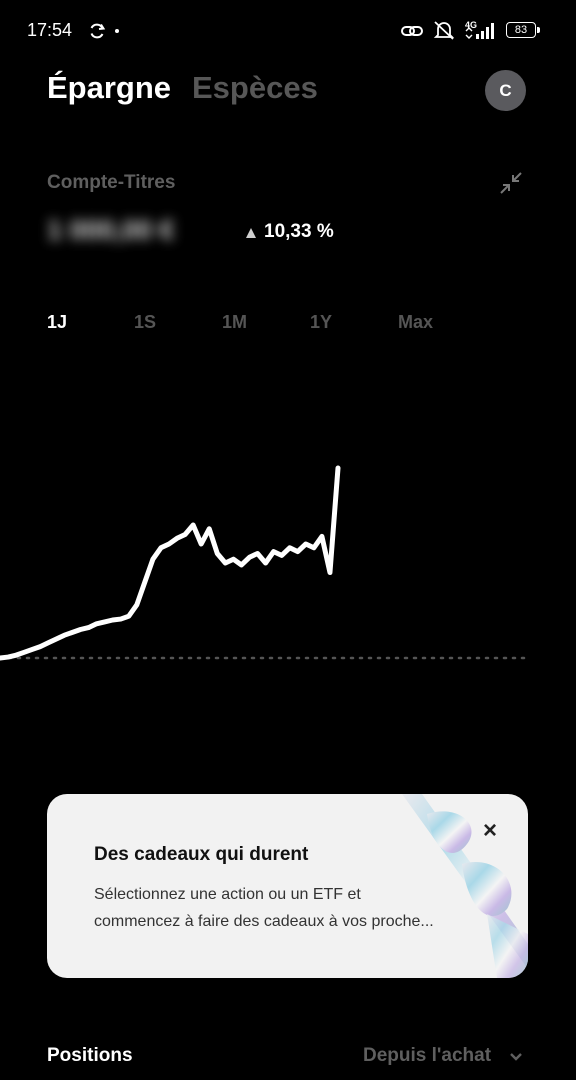 The height and width of the screenshot is (1080, 576). Describe the element at coordinates (505, 90) in the screenshot. I see `avatar: C` at that location.